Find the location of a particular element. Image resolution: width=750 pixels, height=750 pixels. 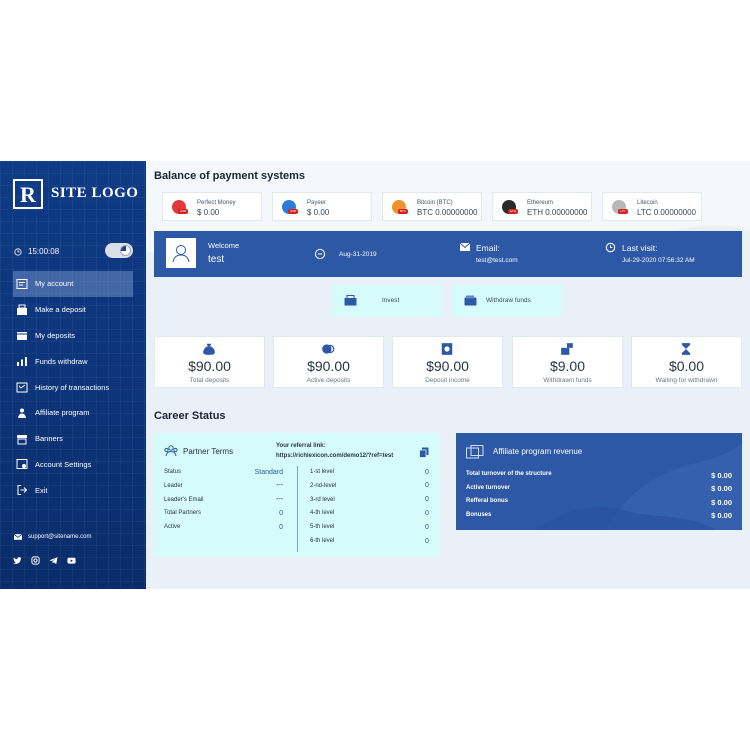

level-label: 5-th level is located at coordinates (322, 527).